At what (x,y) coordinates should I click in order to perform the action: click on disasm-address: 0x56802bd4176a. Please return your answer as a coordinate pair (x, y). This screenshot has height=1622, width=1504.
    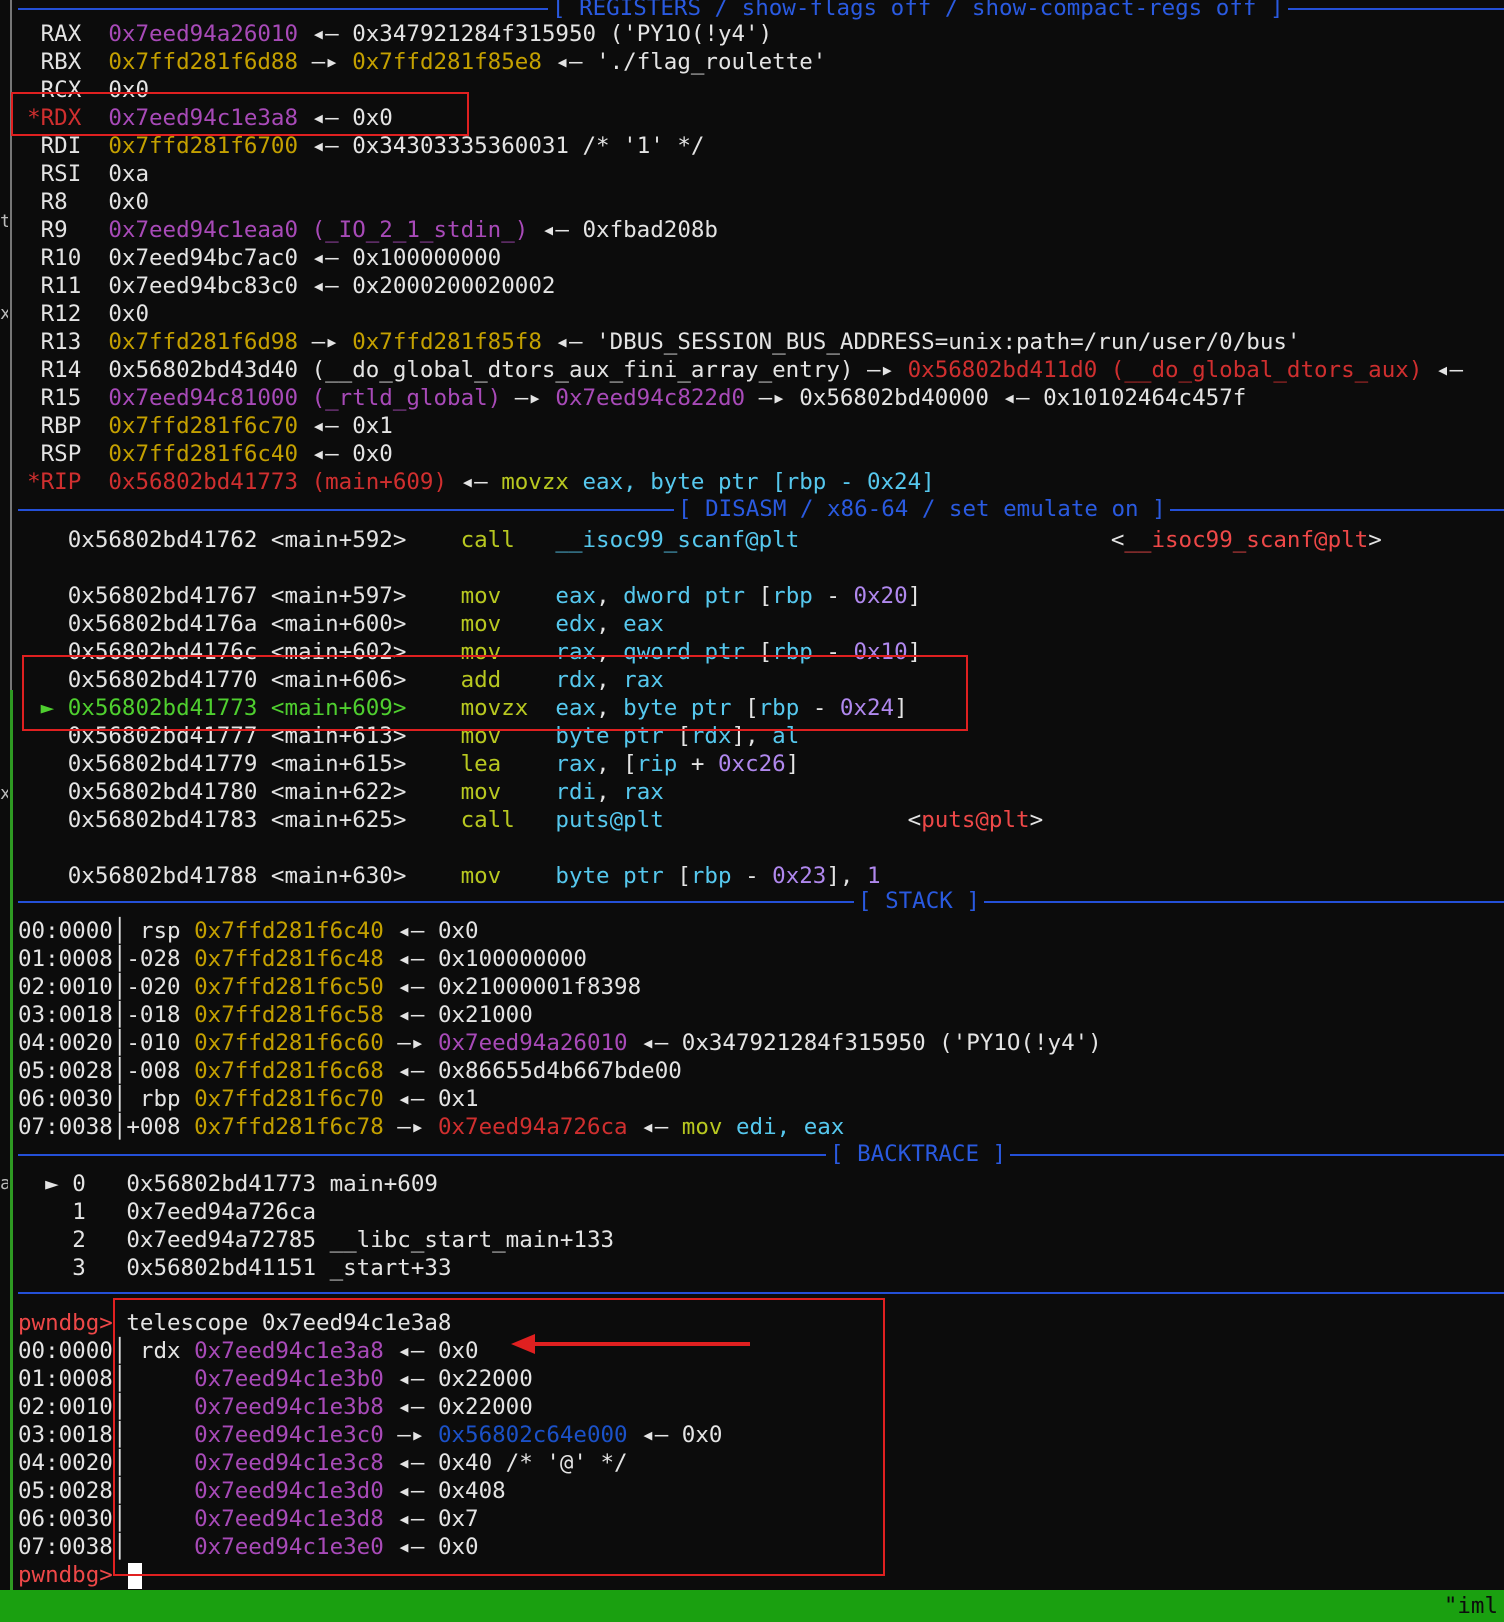
    Looking at the image, I should click on (162, 624).